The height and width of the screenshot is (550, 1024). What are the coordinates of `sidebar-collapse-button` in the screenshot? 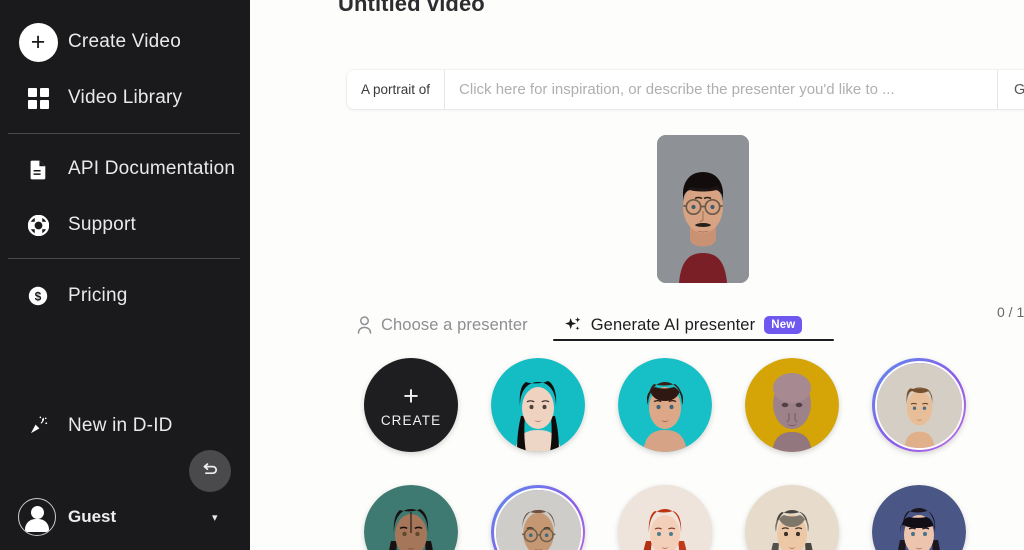 It's located at (210, 471).